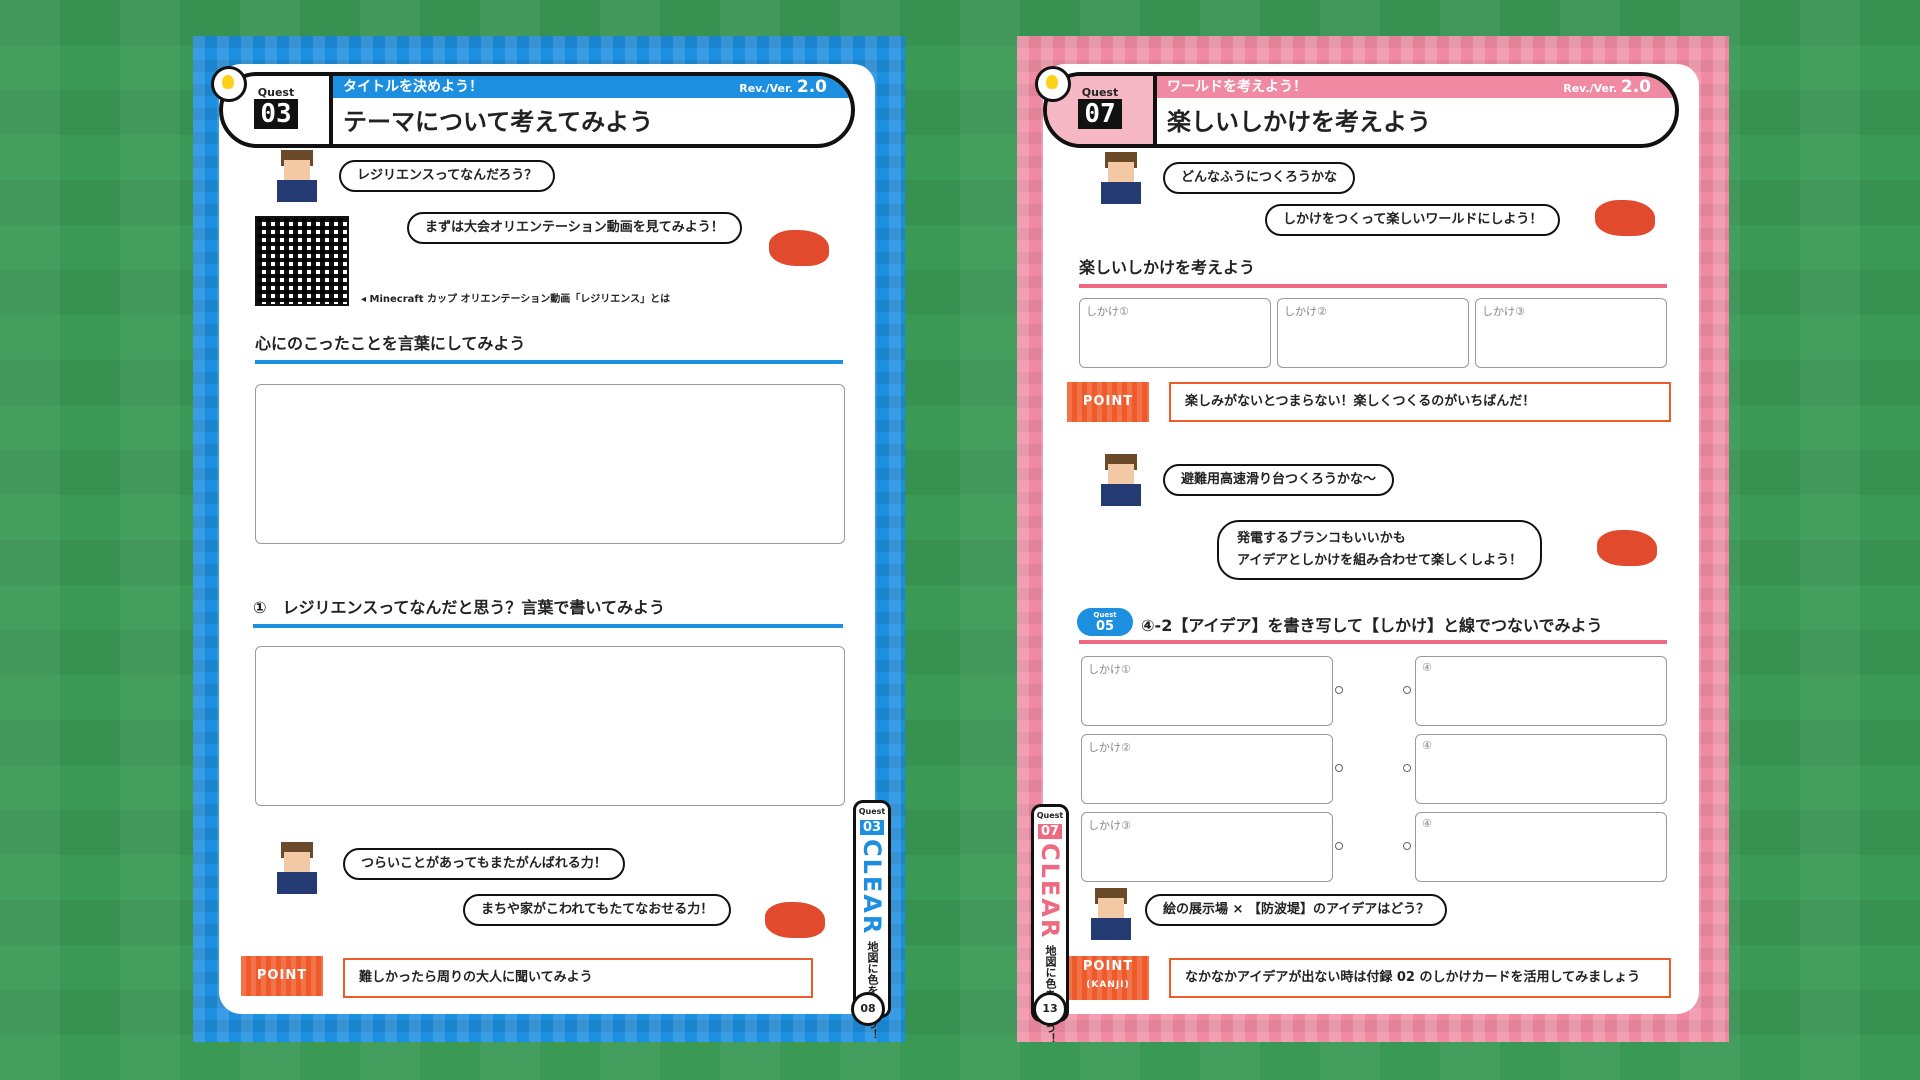  What do you see at coordinates (1207, 691) in the screenshot?
I see `match-box-left: しかけ①` at bounding box center [1207, 691].